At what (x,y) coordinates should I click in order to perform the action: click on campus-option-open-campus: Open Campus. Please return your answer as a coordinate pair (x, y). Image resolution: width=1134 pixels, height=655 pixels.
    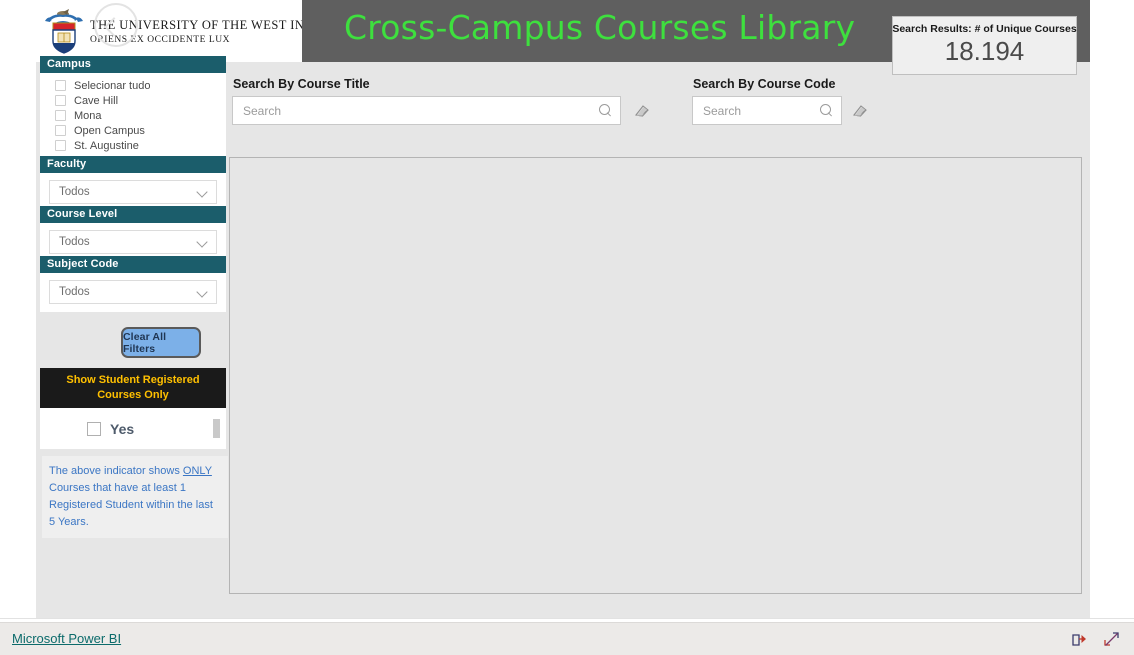
    Looking at the image, I should click on (133, 130).